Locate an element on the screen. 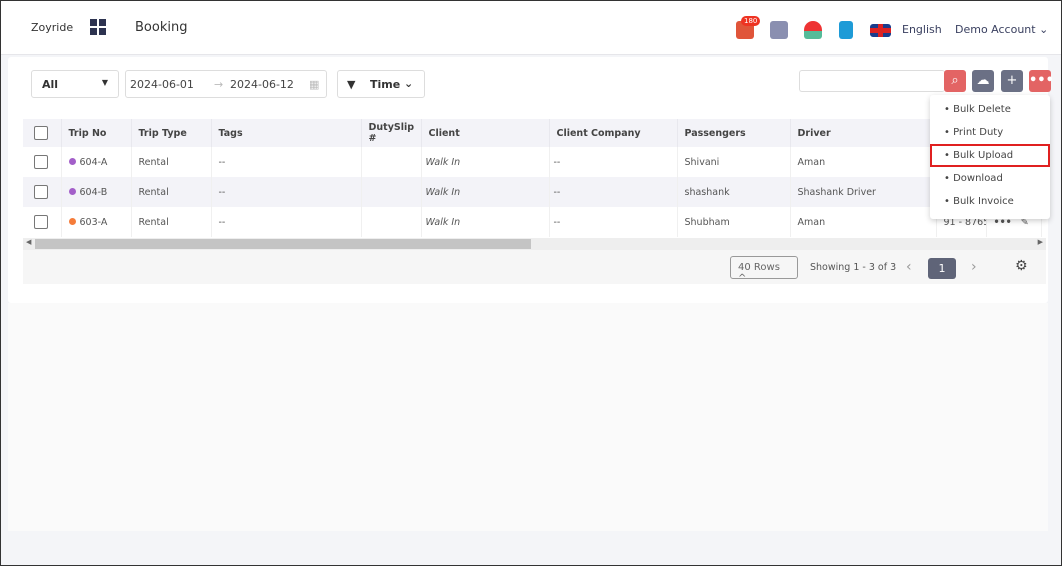 This screenshot has width=1062, height=566. scroll-left-icon: ◀ is located at coordinates (28, 242).